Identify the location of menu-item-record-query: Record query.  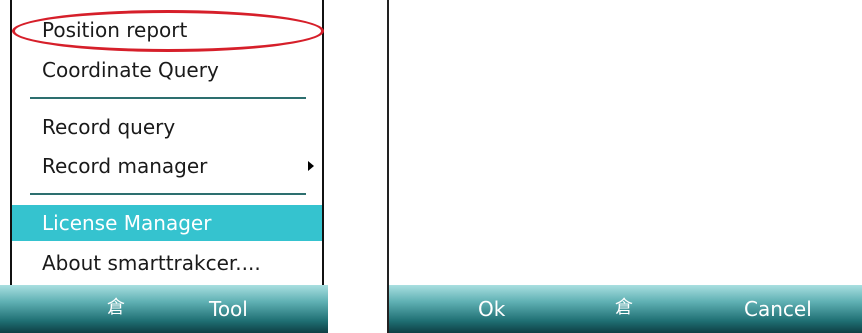
(167, 127).